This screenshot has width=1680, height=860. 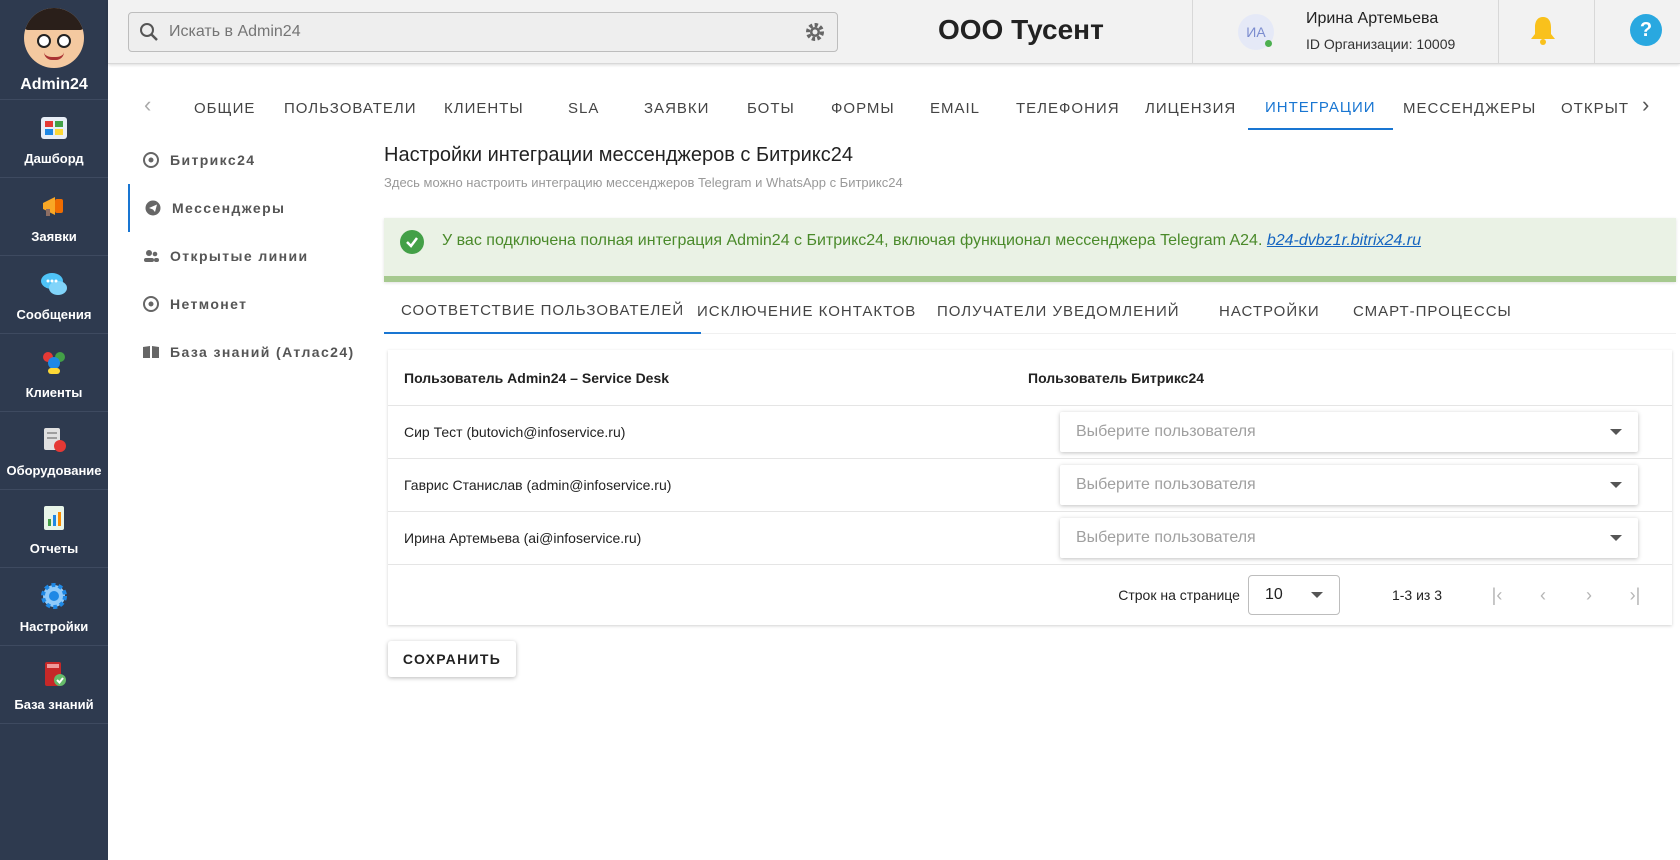 I want to click on organization-title: ООО Тусент, so click(x=1021, y=29).